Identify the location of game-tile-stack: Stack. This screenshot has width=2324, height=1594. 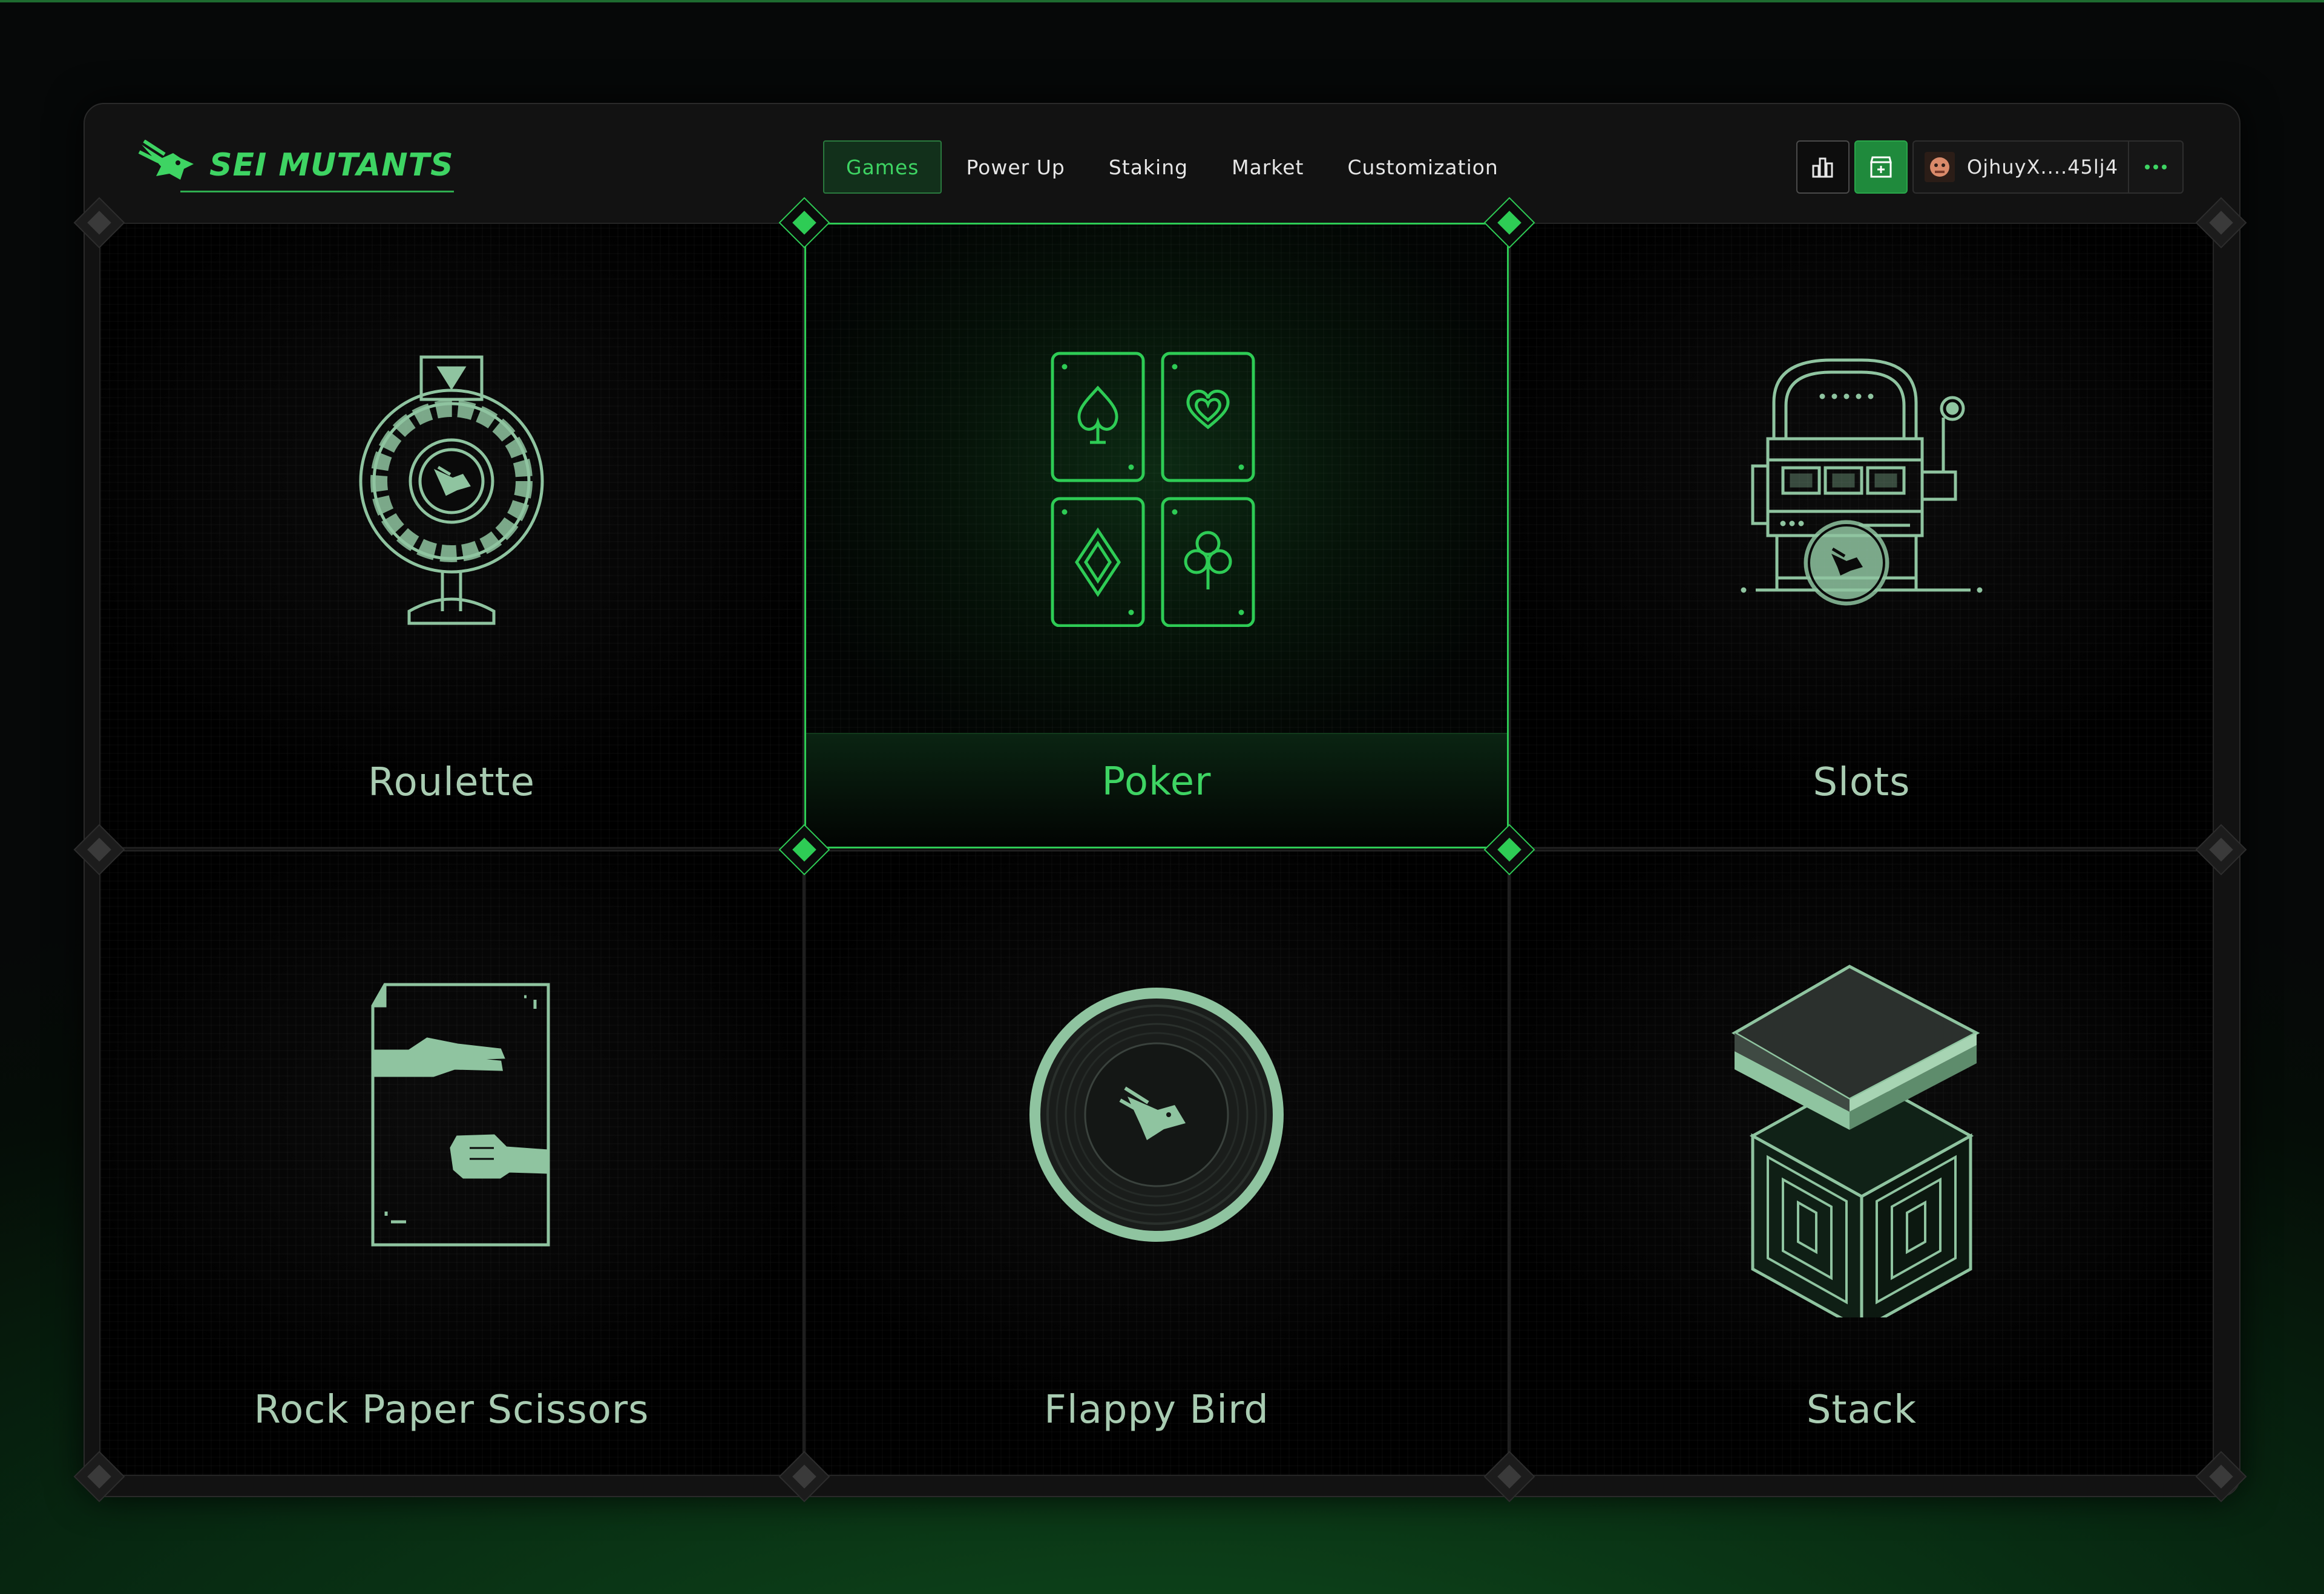
(1861, 1163).